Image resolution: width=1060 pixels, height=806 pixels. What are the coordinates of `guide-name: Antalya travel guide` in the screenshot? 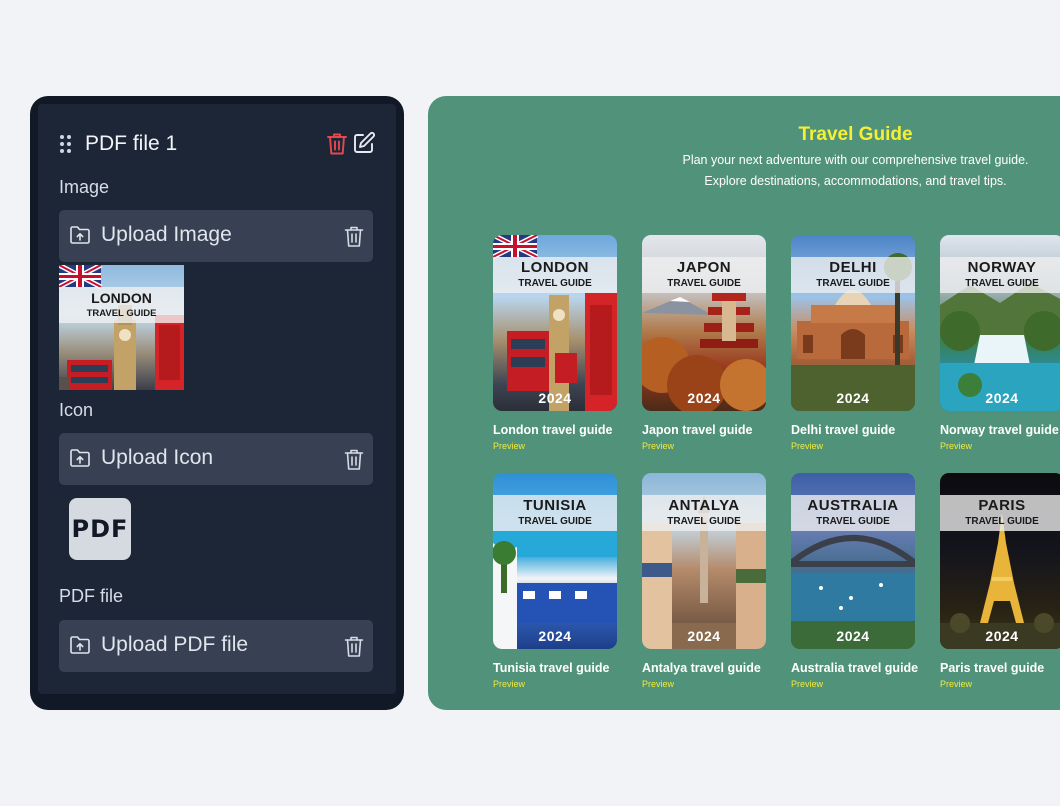 It's located at (701, 668).